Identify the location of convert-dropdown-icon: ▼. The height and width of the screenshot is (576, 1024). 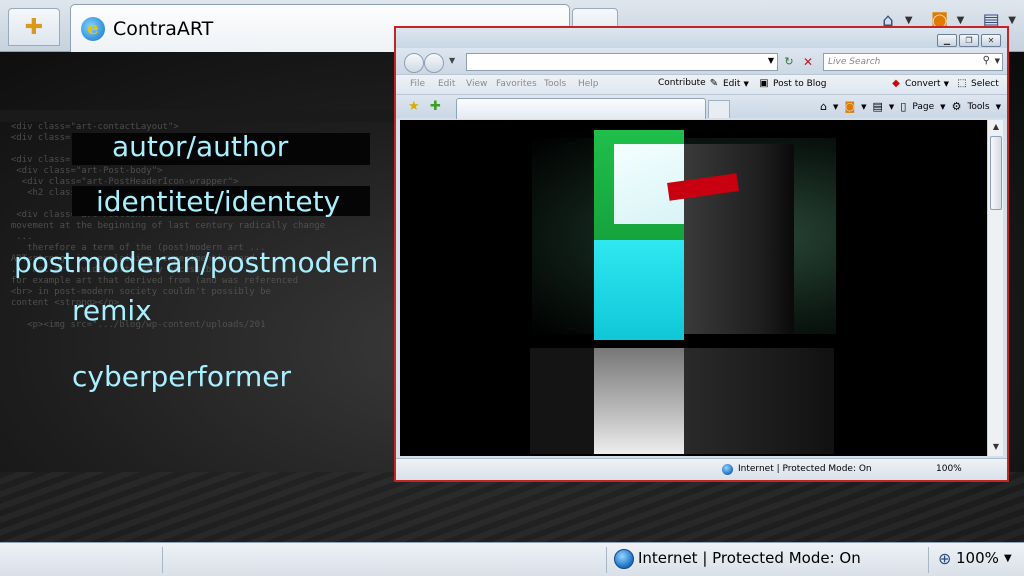
(946, 84).